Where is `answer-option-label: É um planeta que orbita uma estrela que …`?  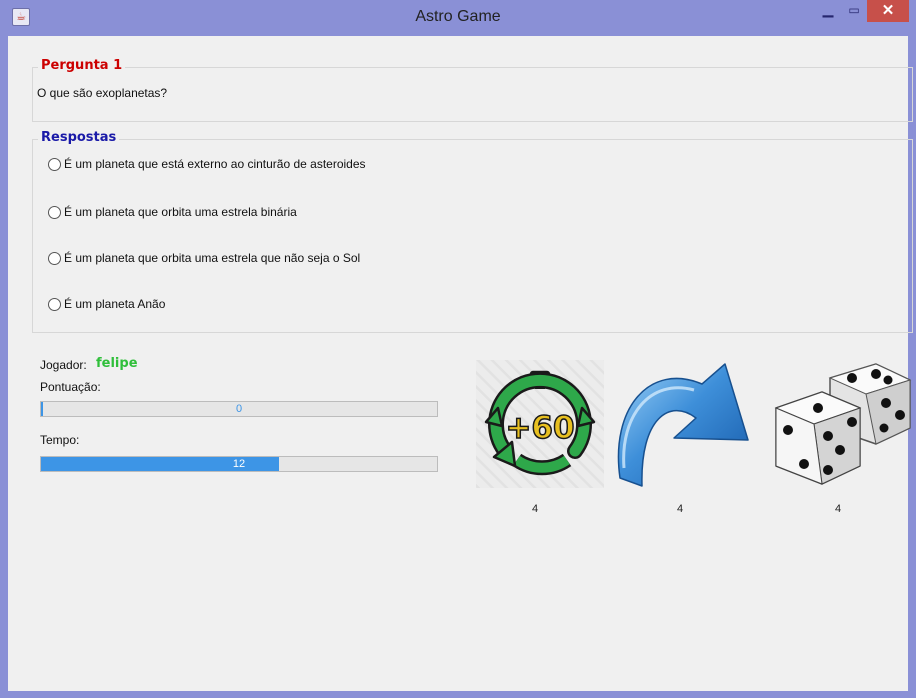
answer-option-label: É um planeta que orbita uma estrela que … is located at coordinates (212, 258).